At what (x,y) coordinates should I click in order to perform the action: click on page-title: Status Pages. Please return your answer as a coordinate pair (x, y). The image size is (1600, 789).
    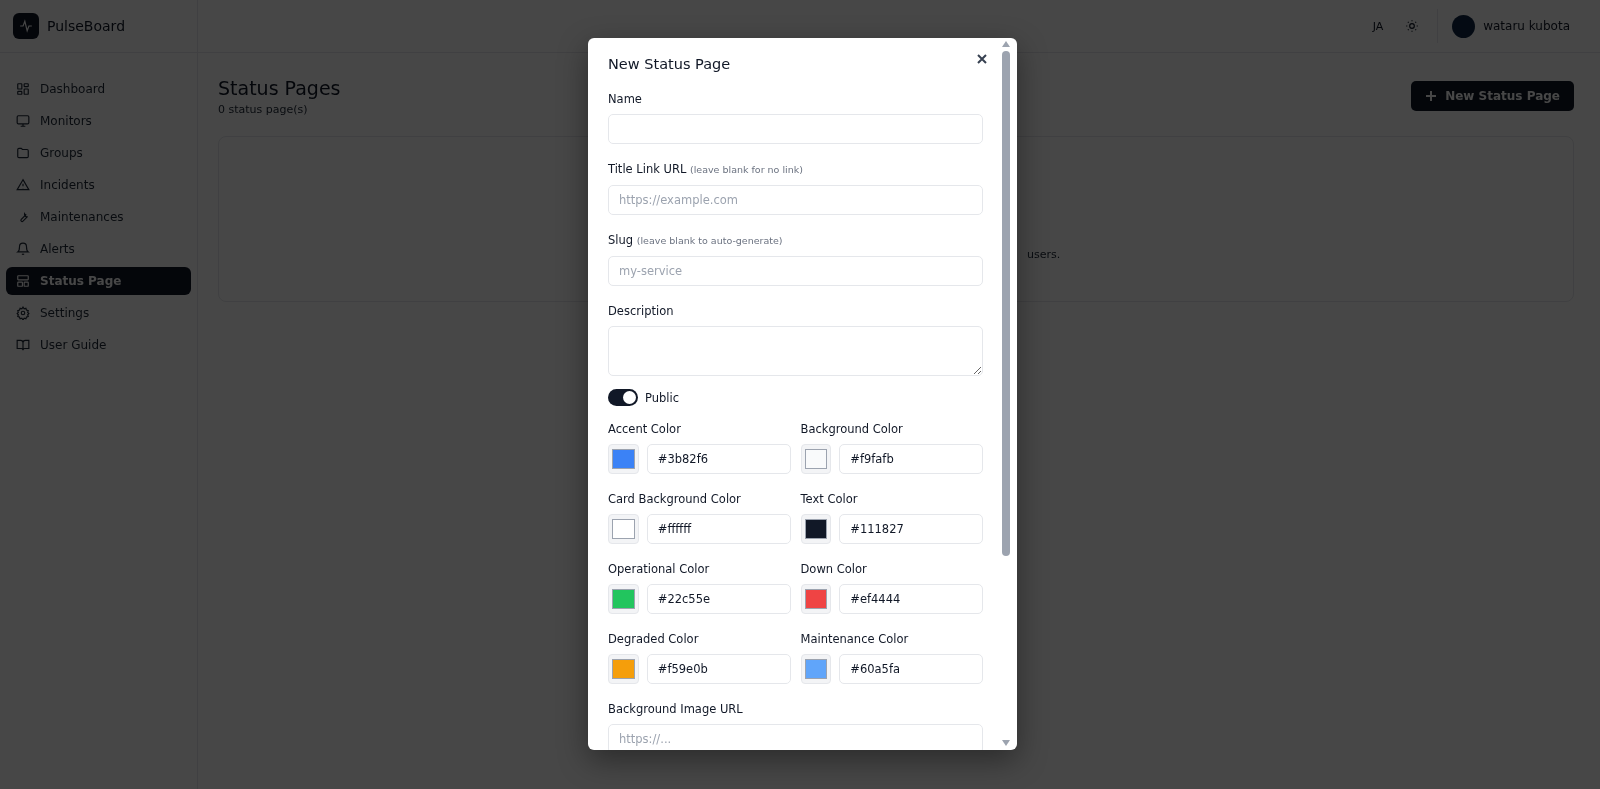
    Looking at the image, I should click on (279, 88).